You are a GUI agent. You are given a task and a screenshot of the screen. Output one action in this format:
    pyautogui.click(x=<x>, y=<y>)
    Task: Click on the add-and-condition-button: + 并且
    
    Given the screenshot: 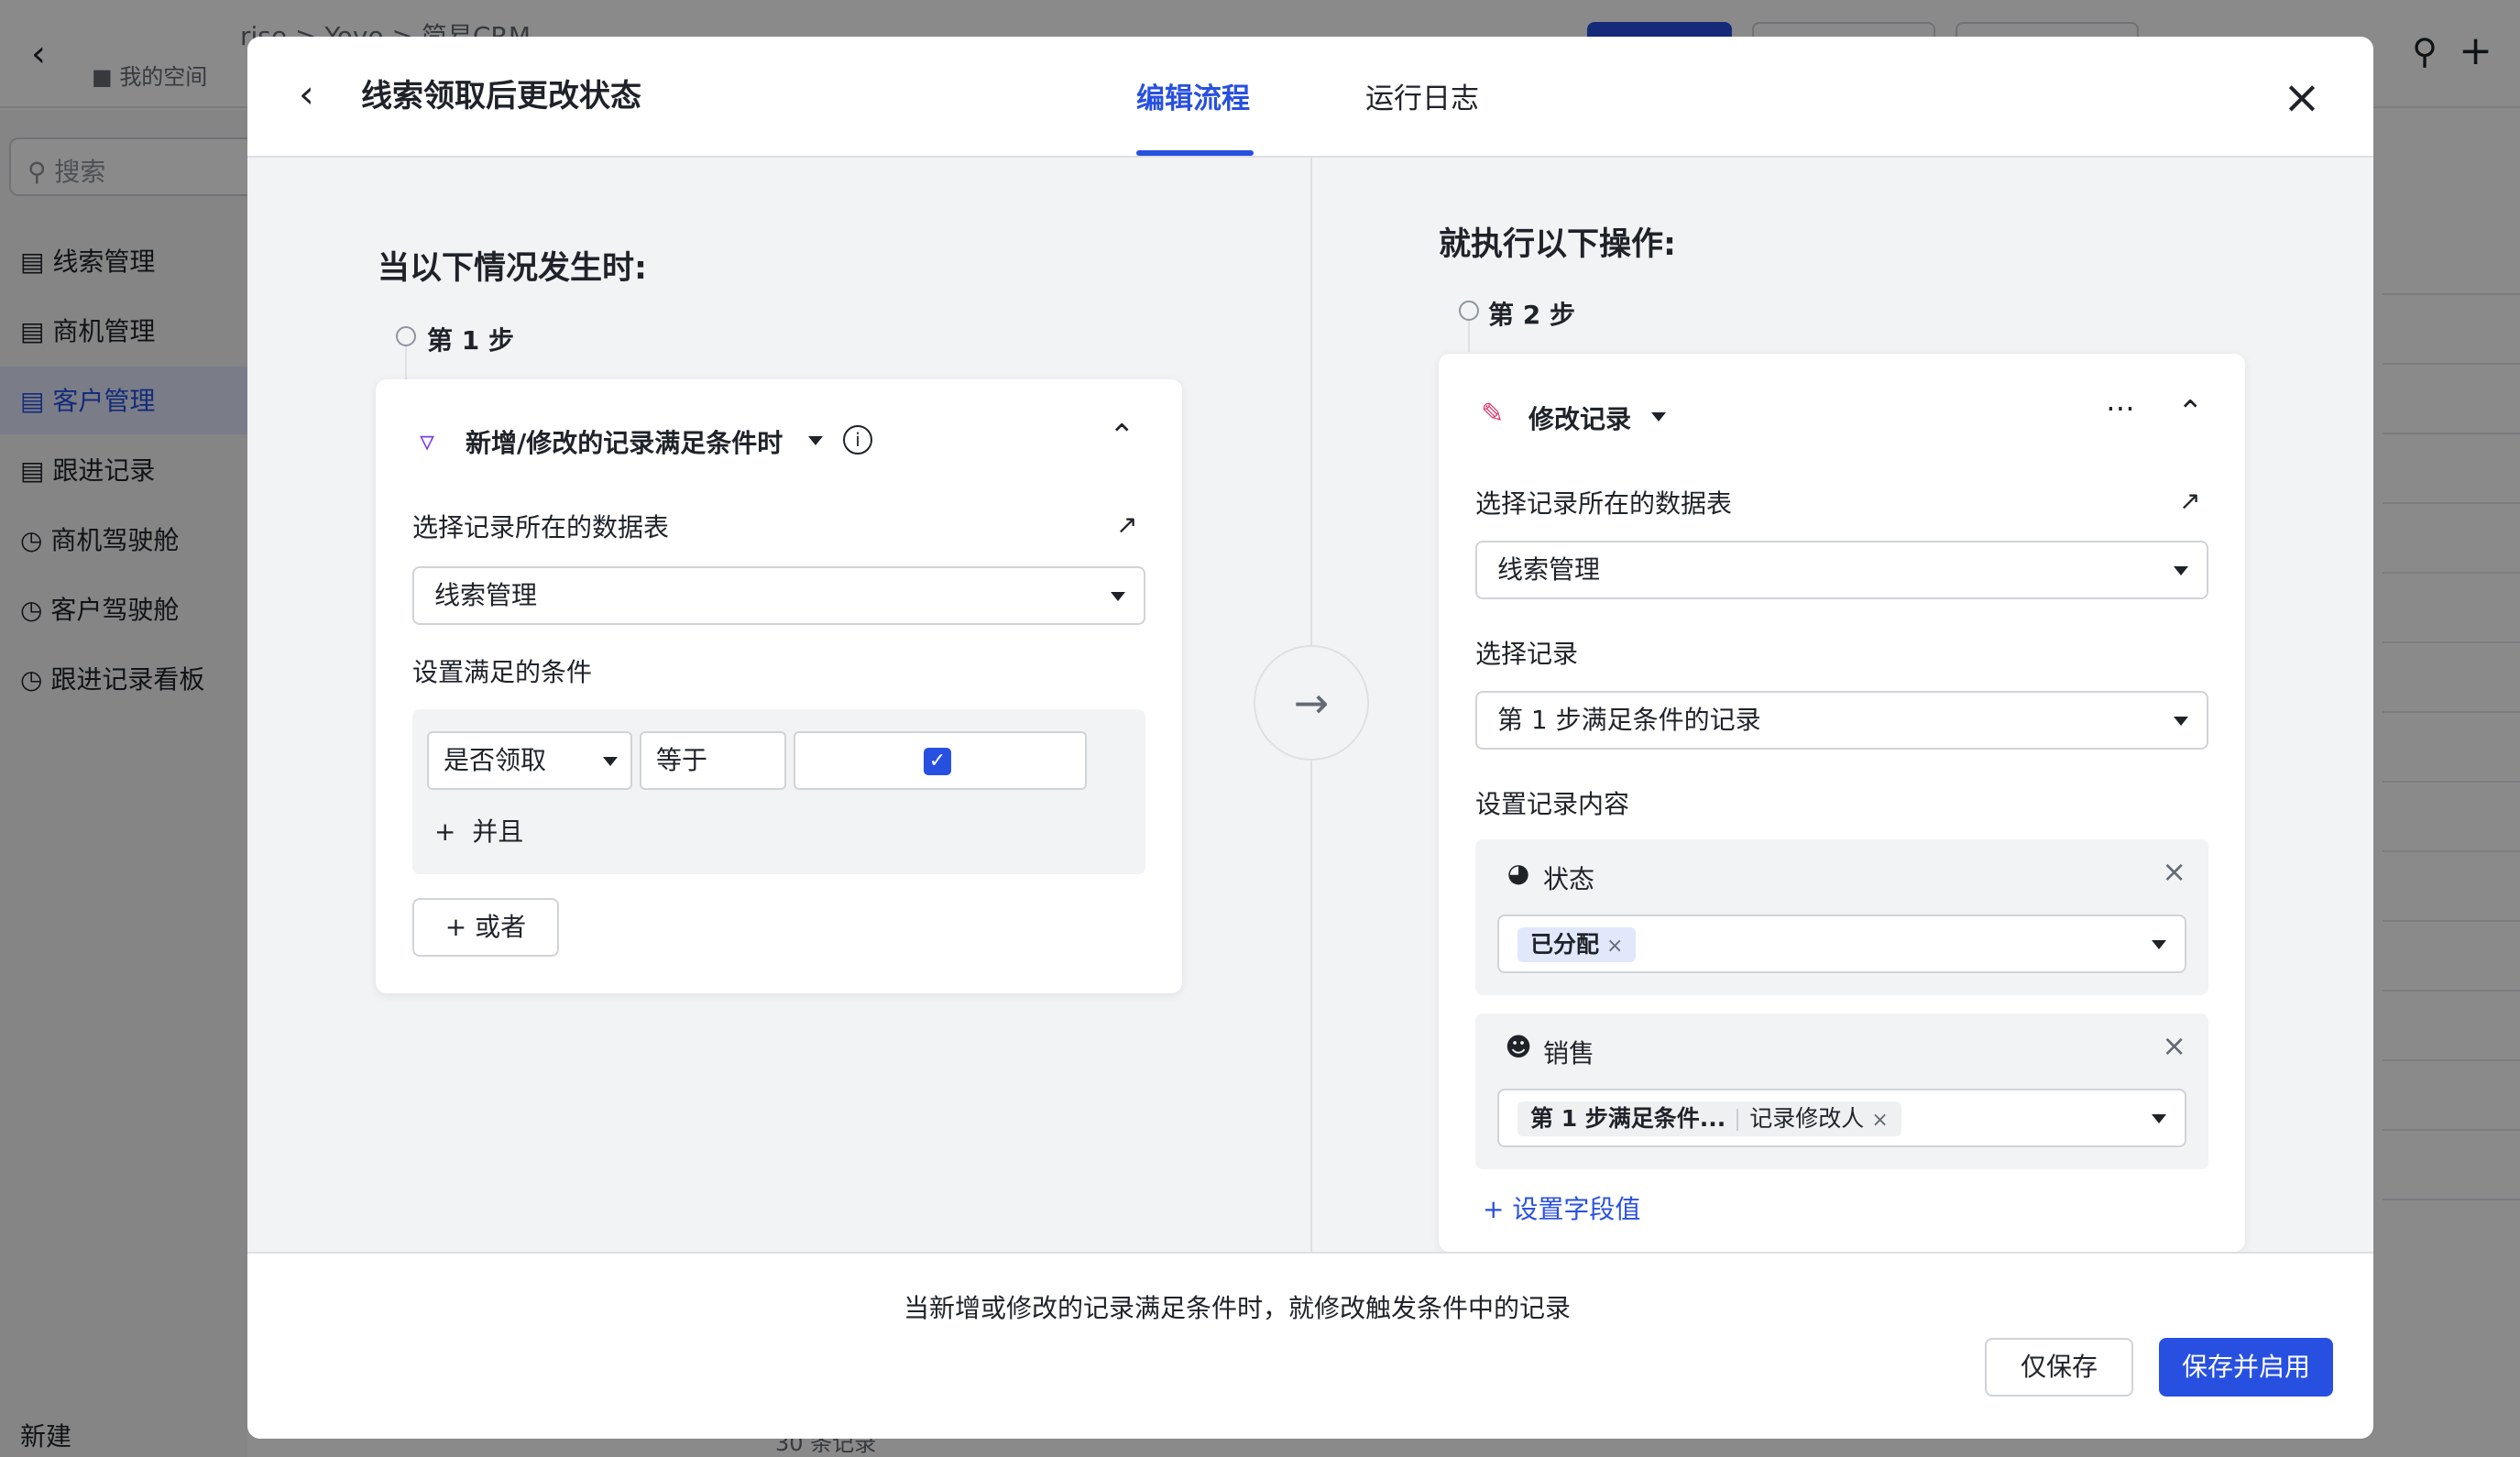 What is the action you would take?
    pyautogui.click(x=478, y=830)
    